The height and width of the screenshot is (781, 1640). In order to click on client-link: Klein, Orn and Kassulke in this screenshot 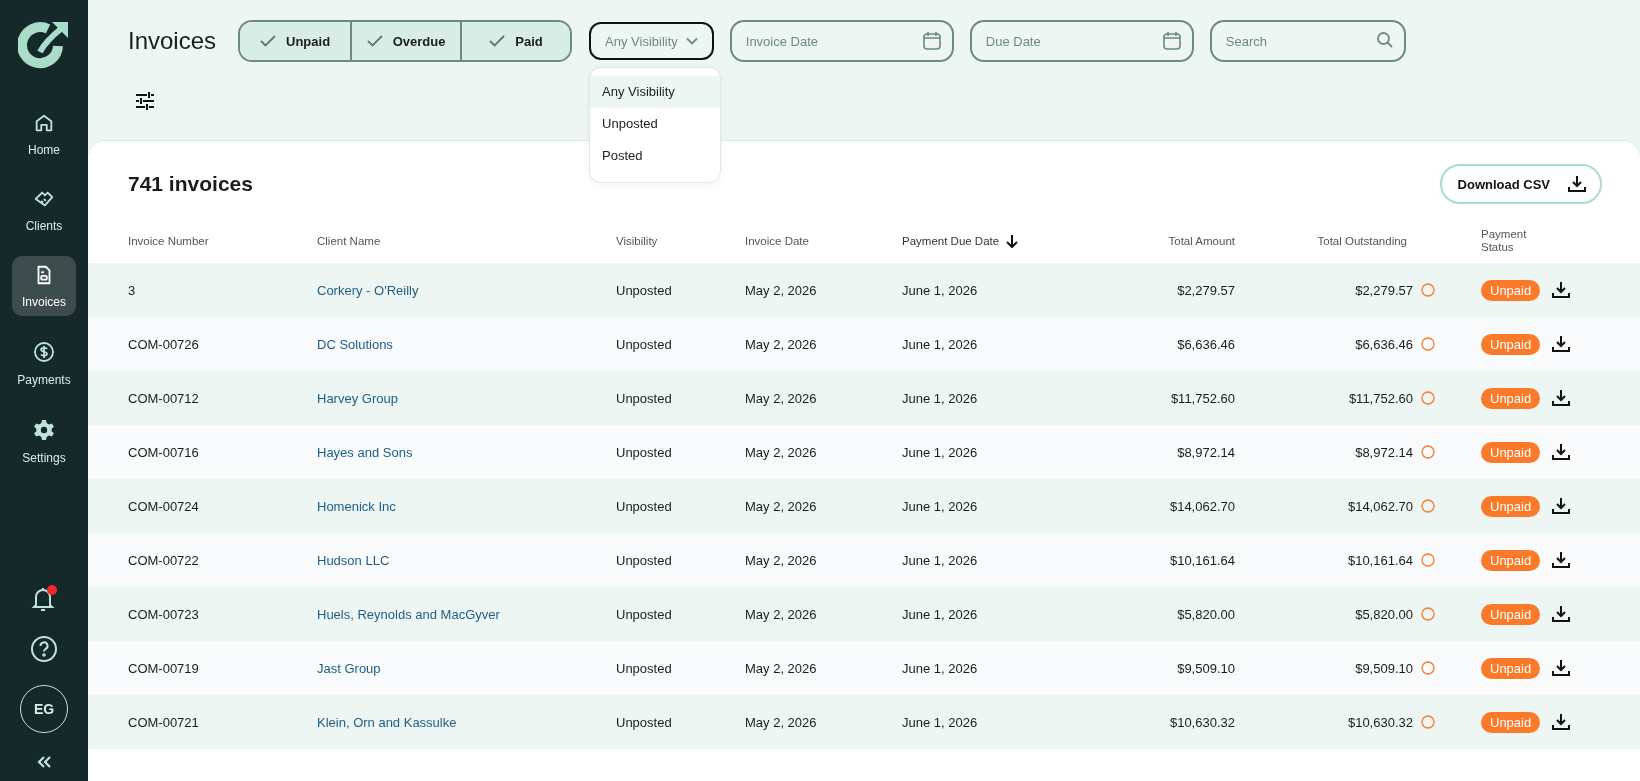, I will do `click(387, 722)`.